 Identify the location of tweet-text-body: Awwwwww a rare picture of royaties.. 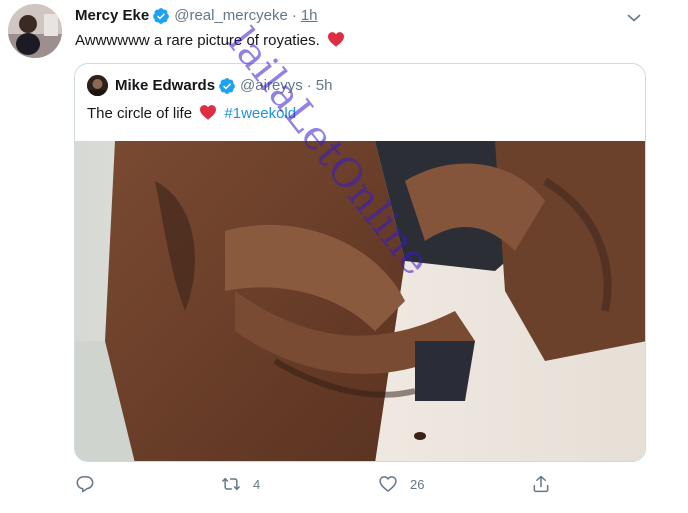
(197, 40).